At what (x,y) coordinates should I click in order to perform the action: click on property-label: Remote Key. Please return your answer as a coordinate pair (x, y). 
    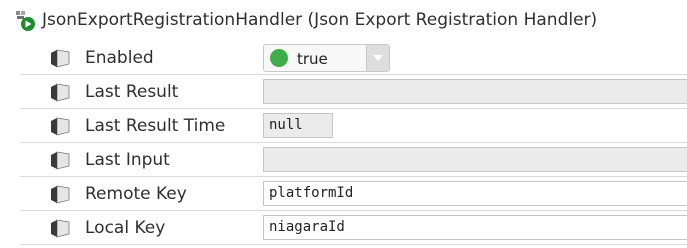
    Looking at the image, I should click on (136, 194).